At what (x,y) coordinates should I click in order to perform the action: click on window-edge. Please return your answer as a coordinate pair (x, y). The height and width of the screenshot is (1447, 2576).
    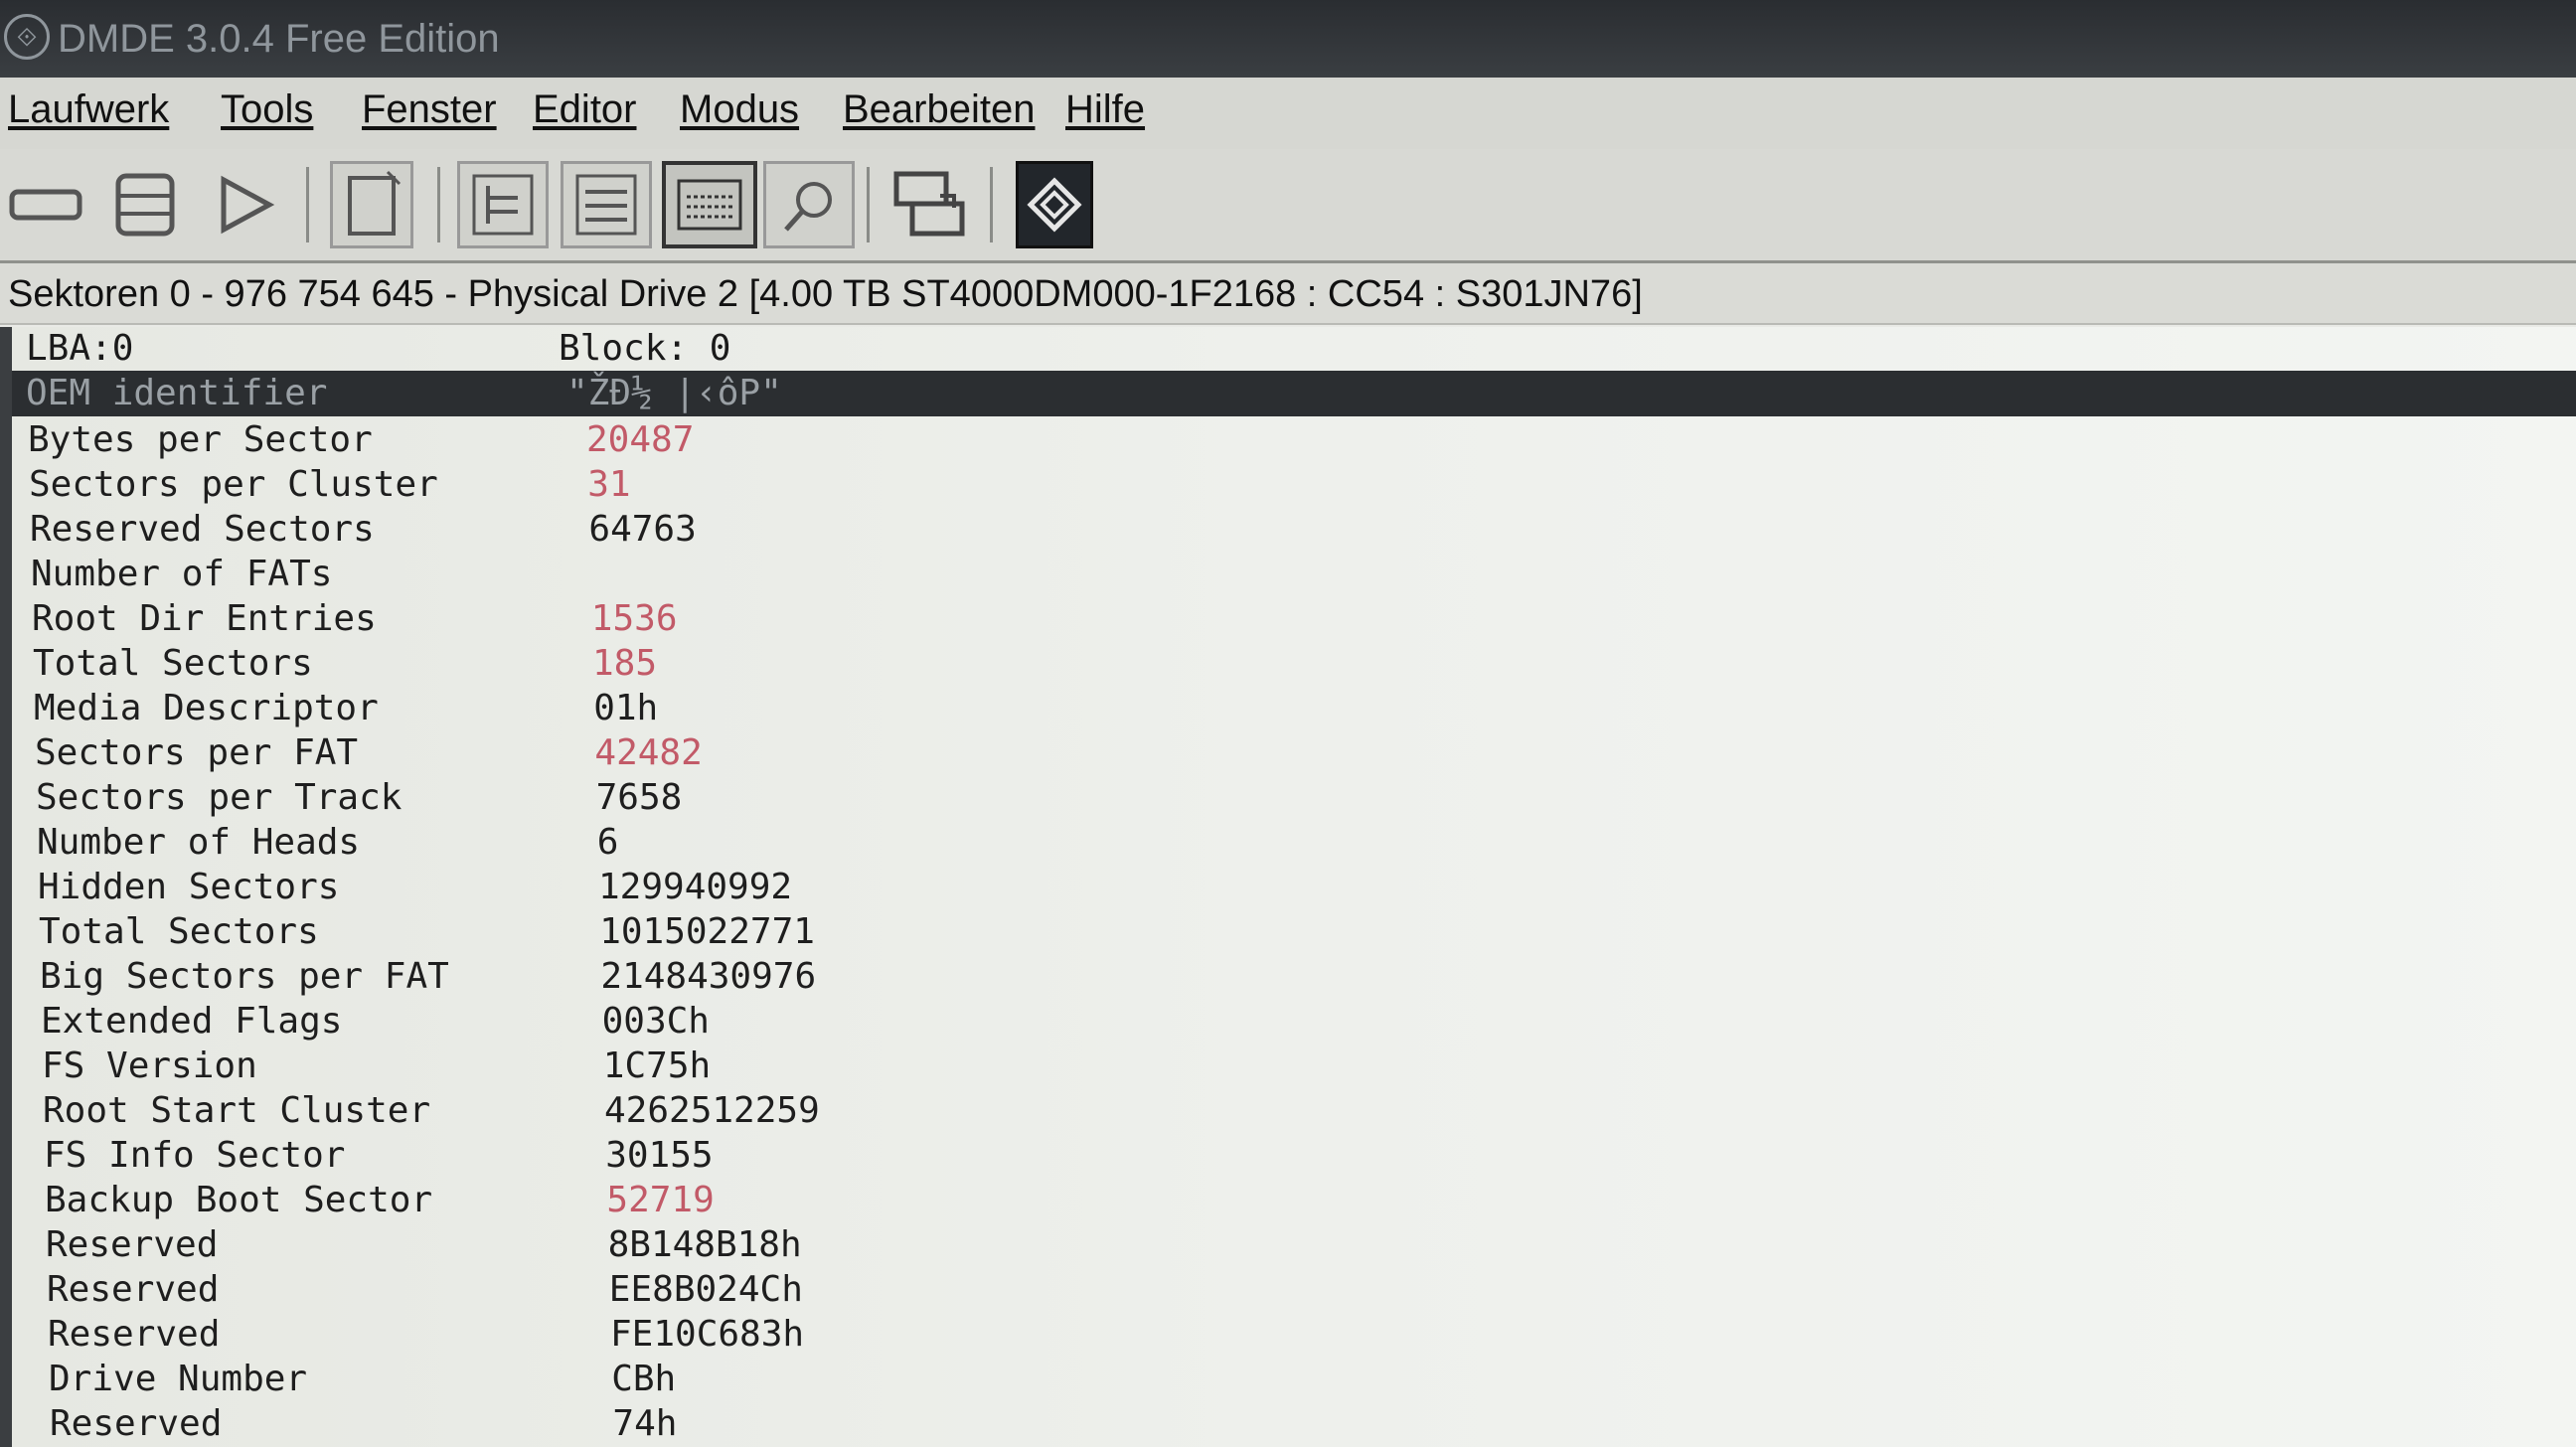
    Looking at the image, I should click on (6, 887).